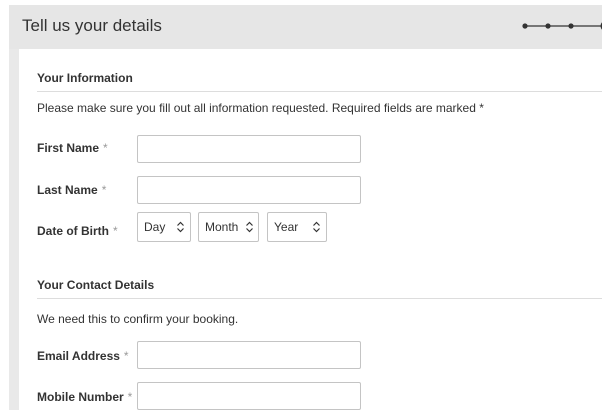 The height and width of the screenshot is (410, 602). I want to click on panel-header: Tell us your details, so click(305, 27).